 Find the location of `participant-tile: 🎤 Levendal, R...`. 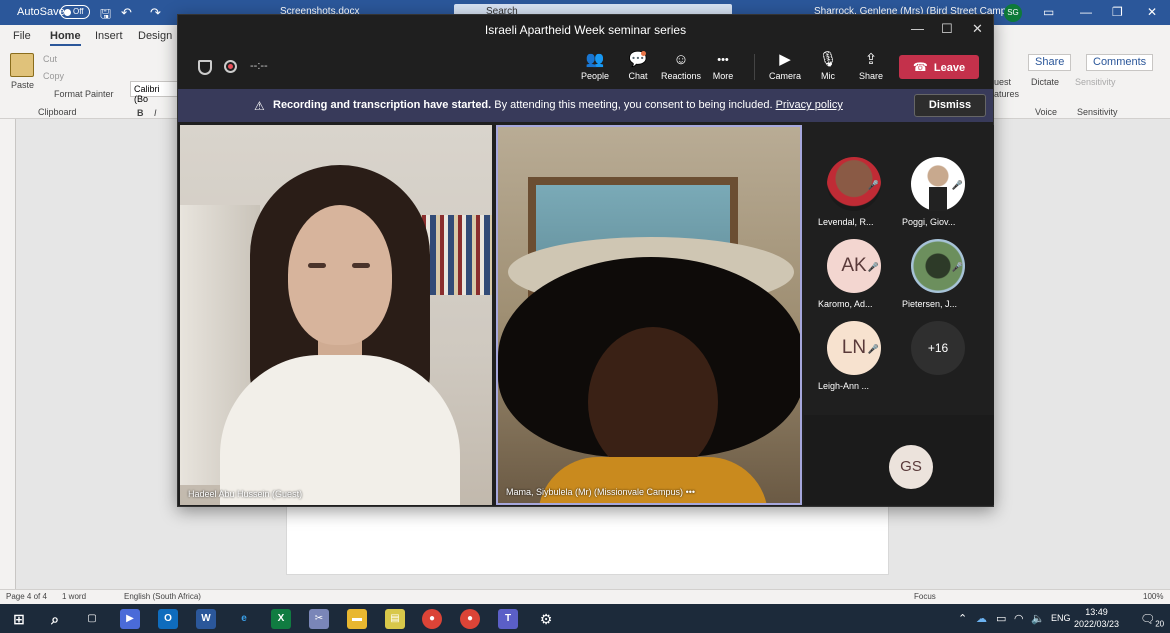

participant-tile: 🎤 Levendal, R... is located at coordinates (854, 192).